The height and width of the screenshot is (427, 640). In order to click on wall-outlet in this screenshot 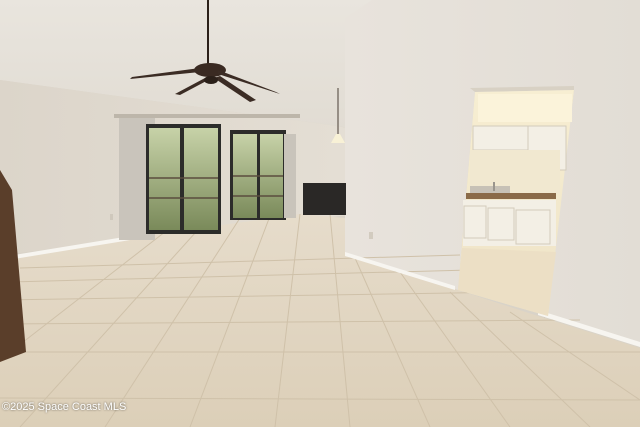, I will do `click(111, 217)`.